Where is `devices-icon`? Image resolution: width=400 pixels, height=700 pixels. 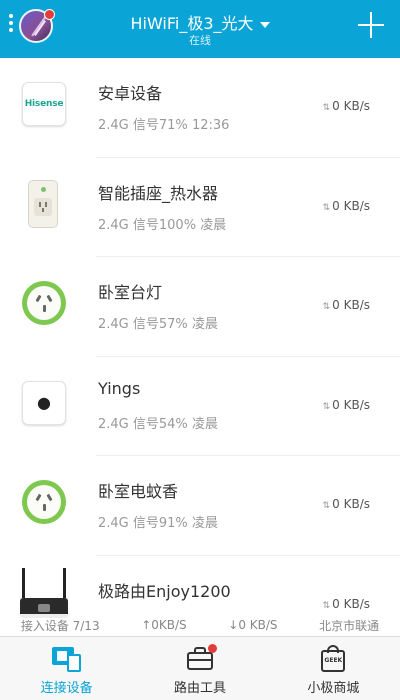 devices-icon is located at coordinates (66, 658).